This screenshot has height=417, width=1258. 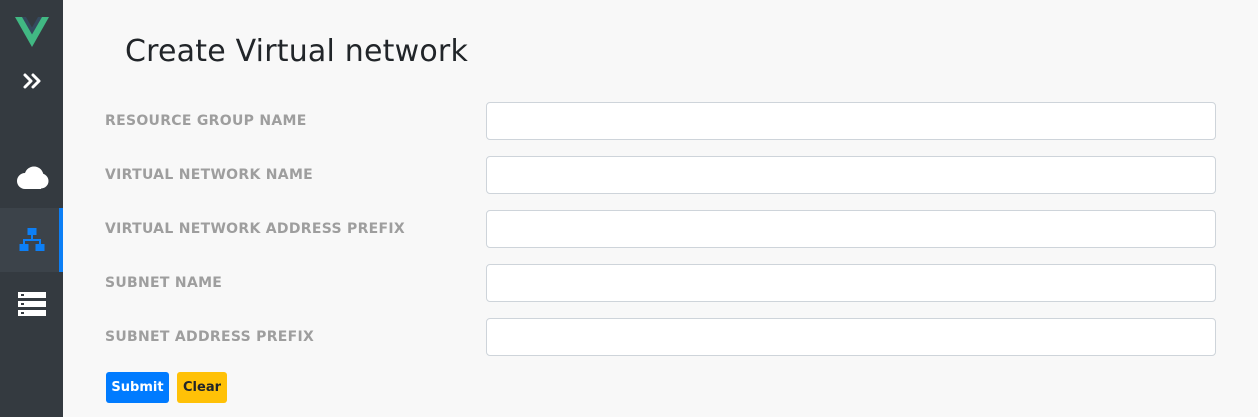 What do you see at coordinates (202, 387) in the screenshot?
I see `clear-button: Clear` at bounding box center [202, 387].